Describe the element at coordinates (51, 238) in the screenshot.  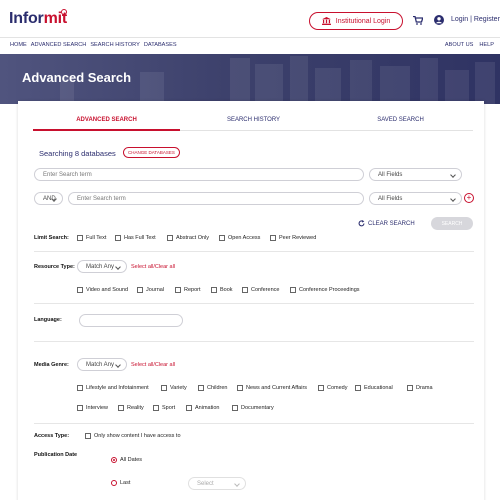
I see `limit-search-label: Limit Search:` at that location.